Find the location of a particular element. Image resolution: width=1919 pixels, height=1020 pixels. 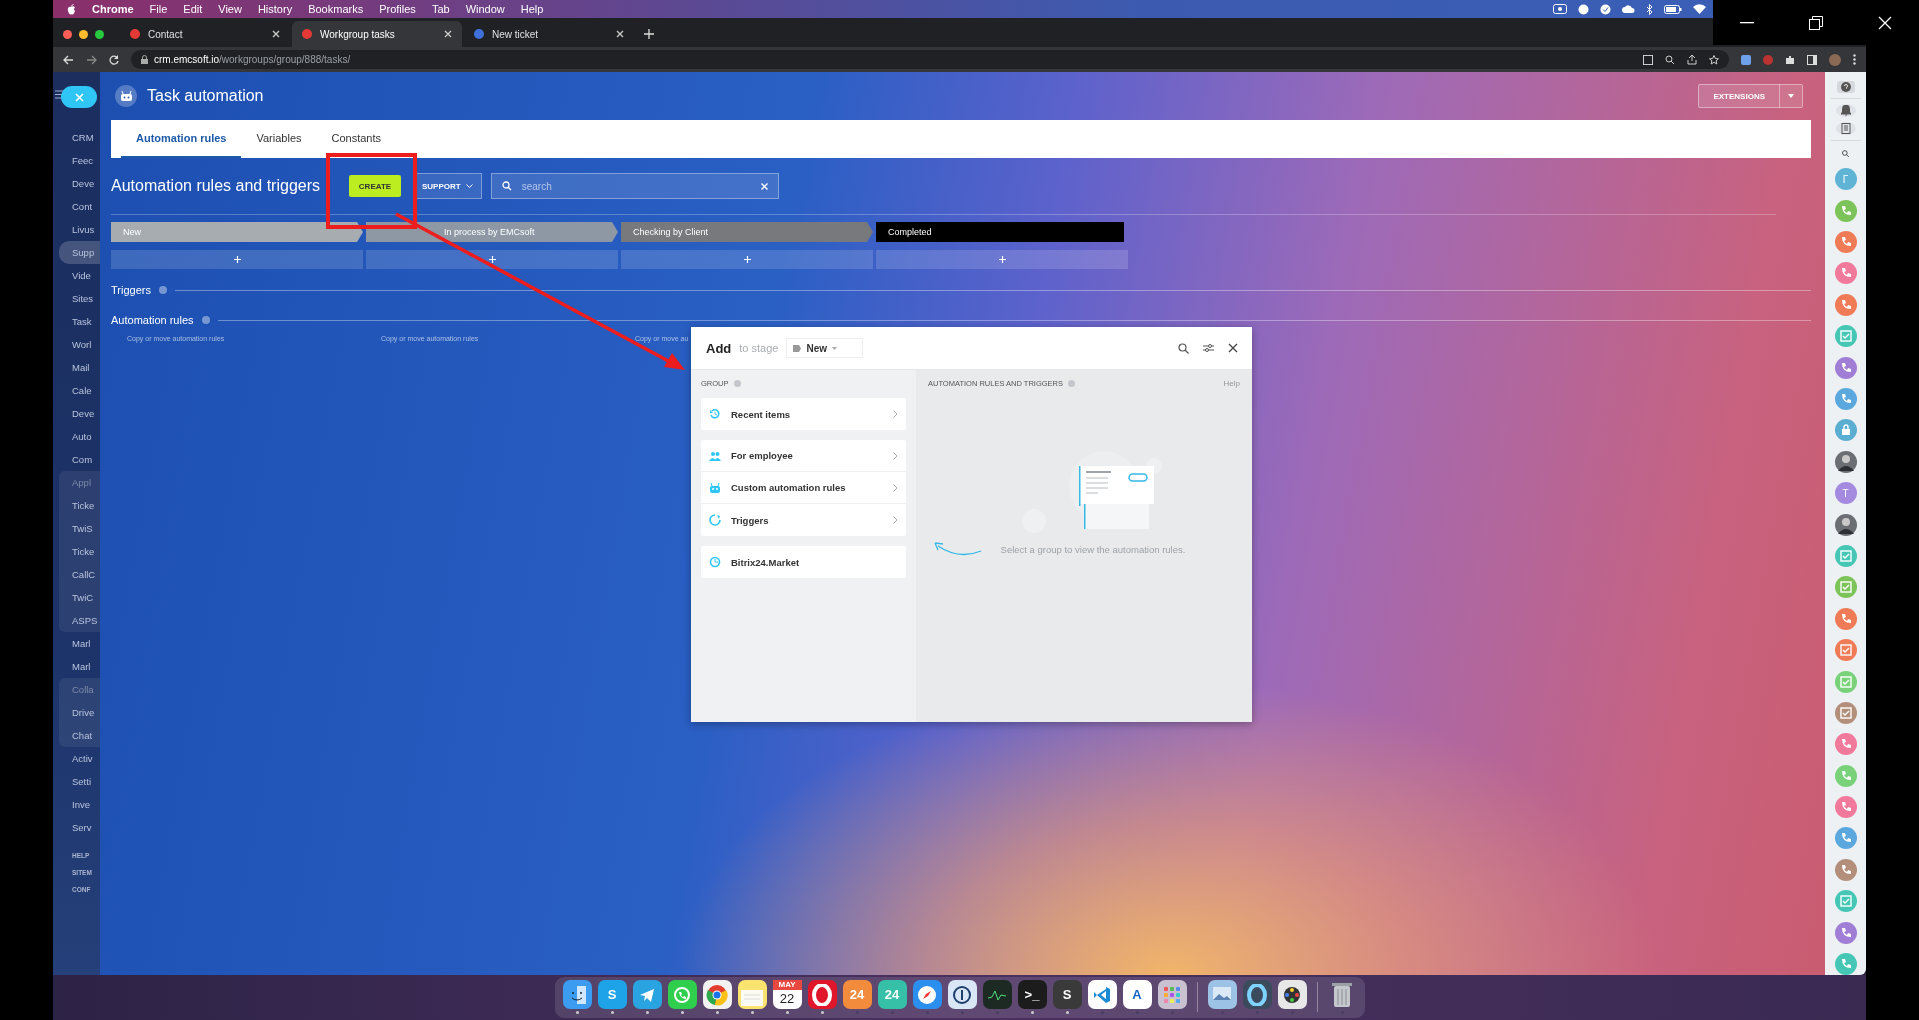

puzzle-icon is located at coordinates (1790, 59).